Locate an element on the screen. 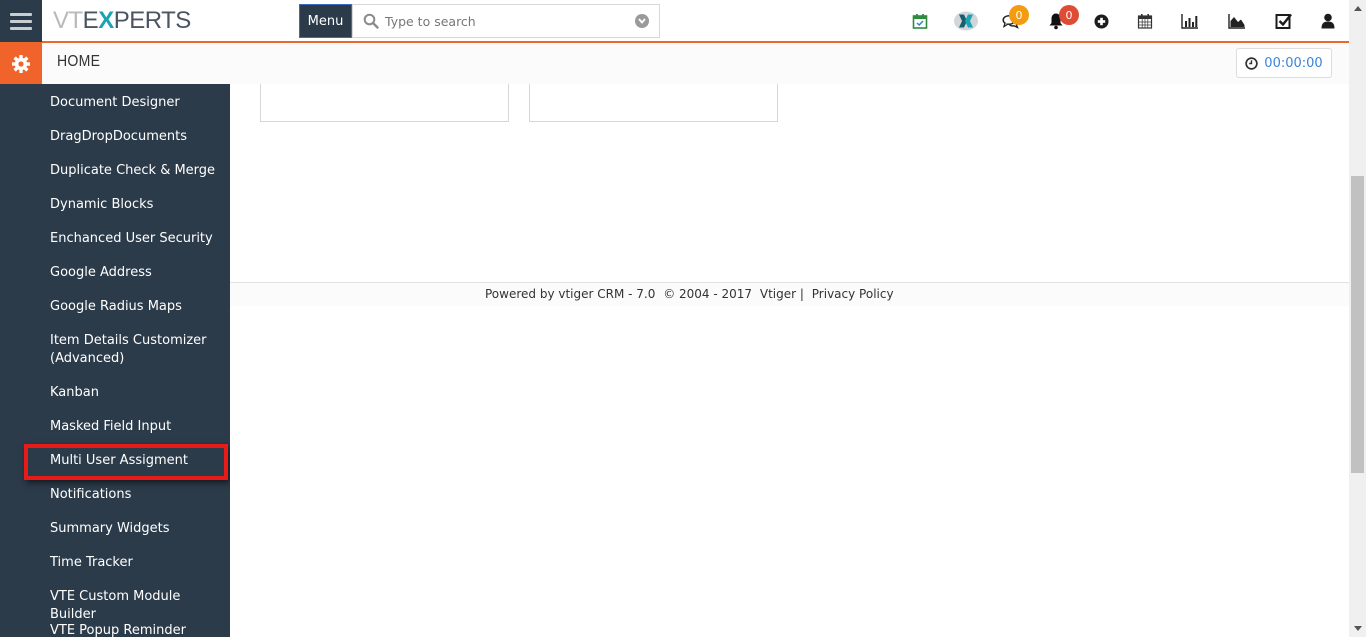 The width and height of the screenshot is (1366, 637). settings-button is located at coordinates (21, 63).